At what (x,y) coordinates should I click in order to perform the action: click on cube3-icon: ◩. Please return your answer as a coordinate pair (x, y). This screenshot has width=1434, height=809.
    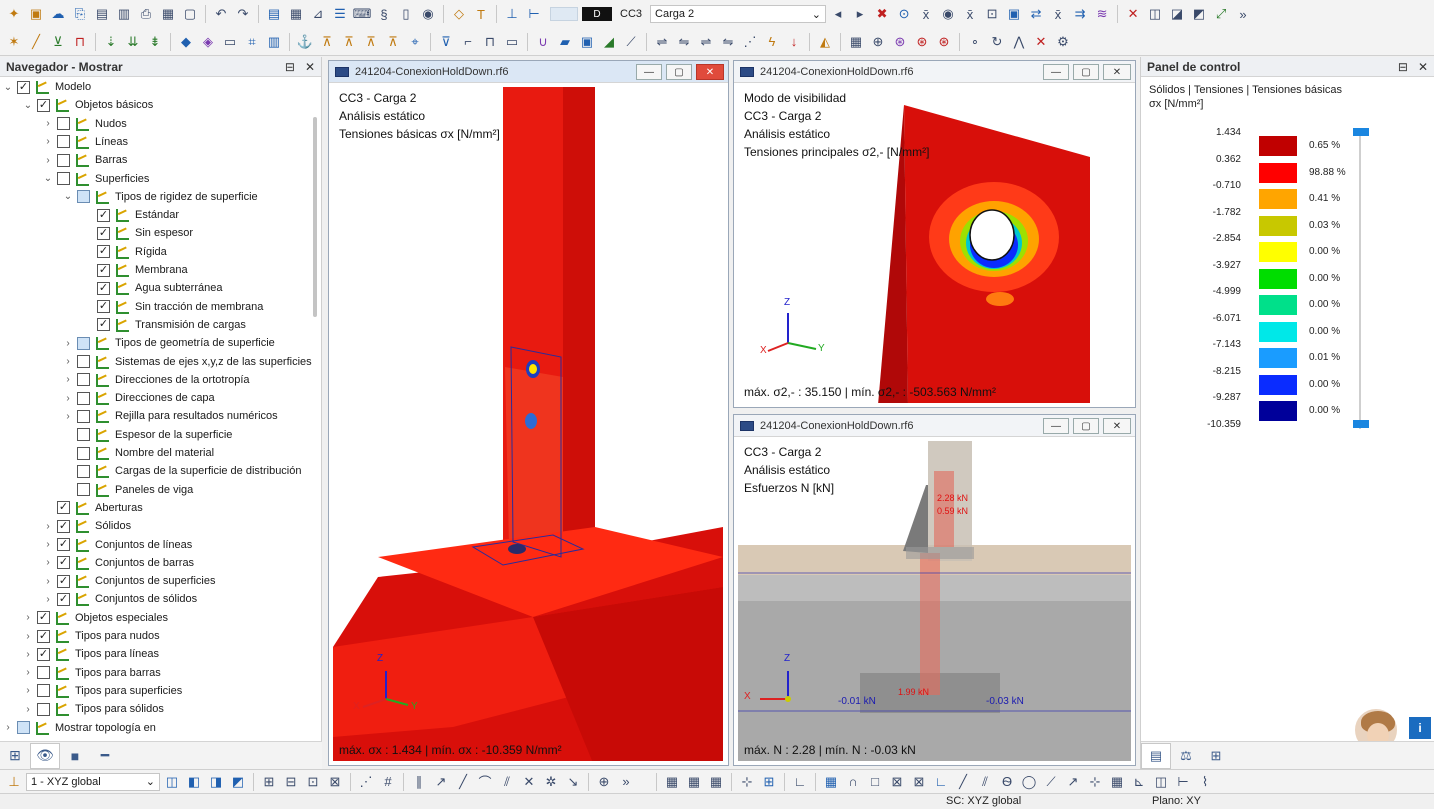
    Looking at the image, I should click on (1199, 14).